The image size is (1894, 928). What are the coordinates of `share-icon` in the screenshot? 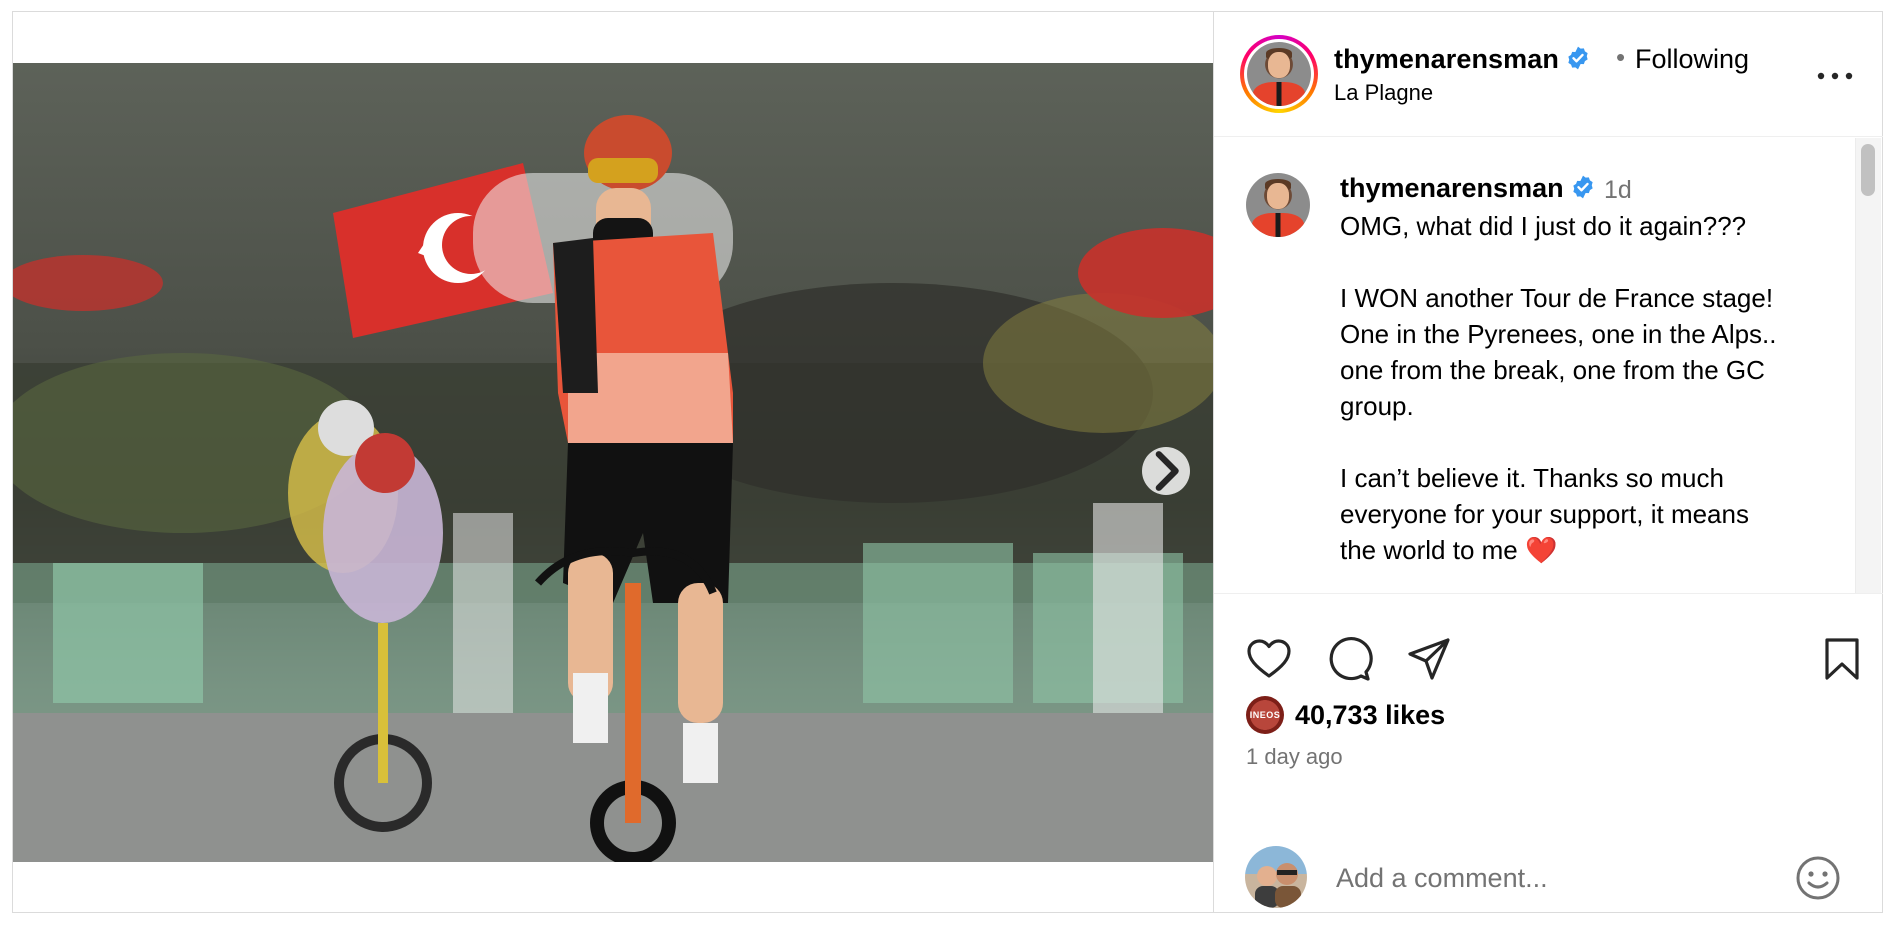 It's located at (1429, 659).